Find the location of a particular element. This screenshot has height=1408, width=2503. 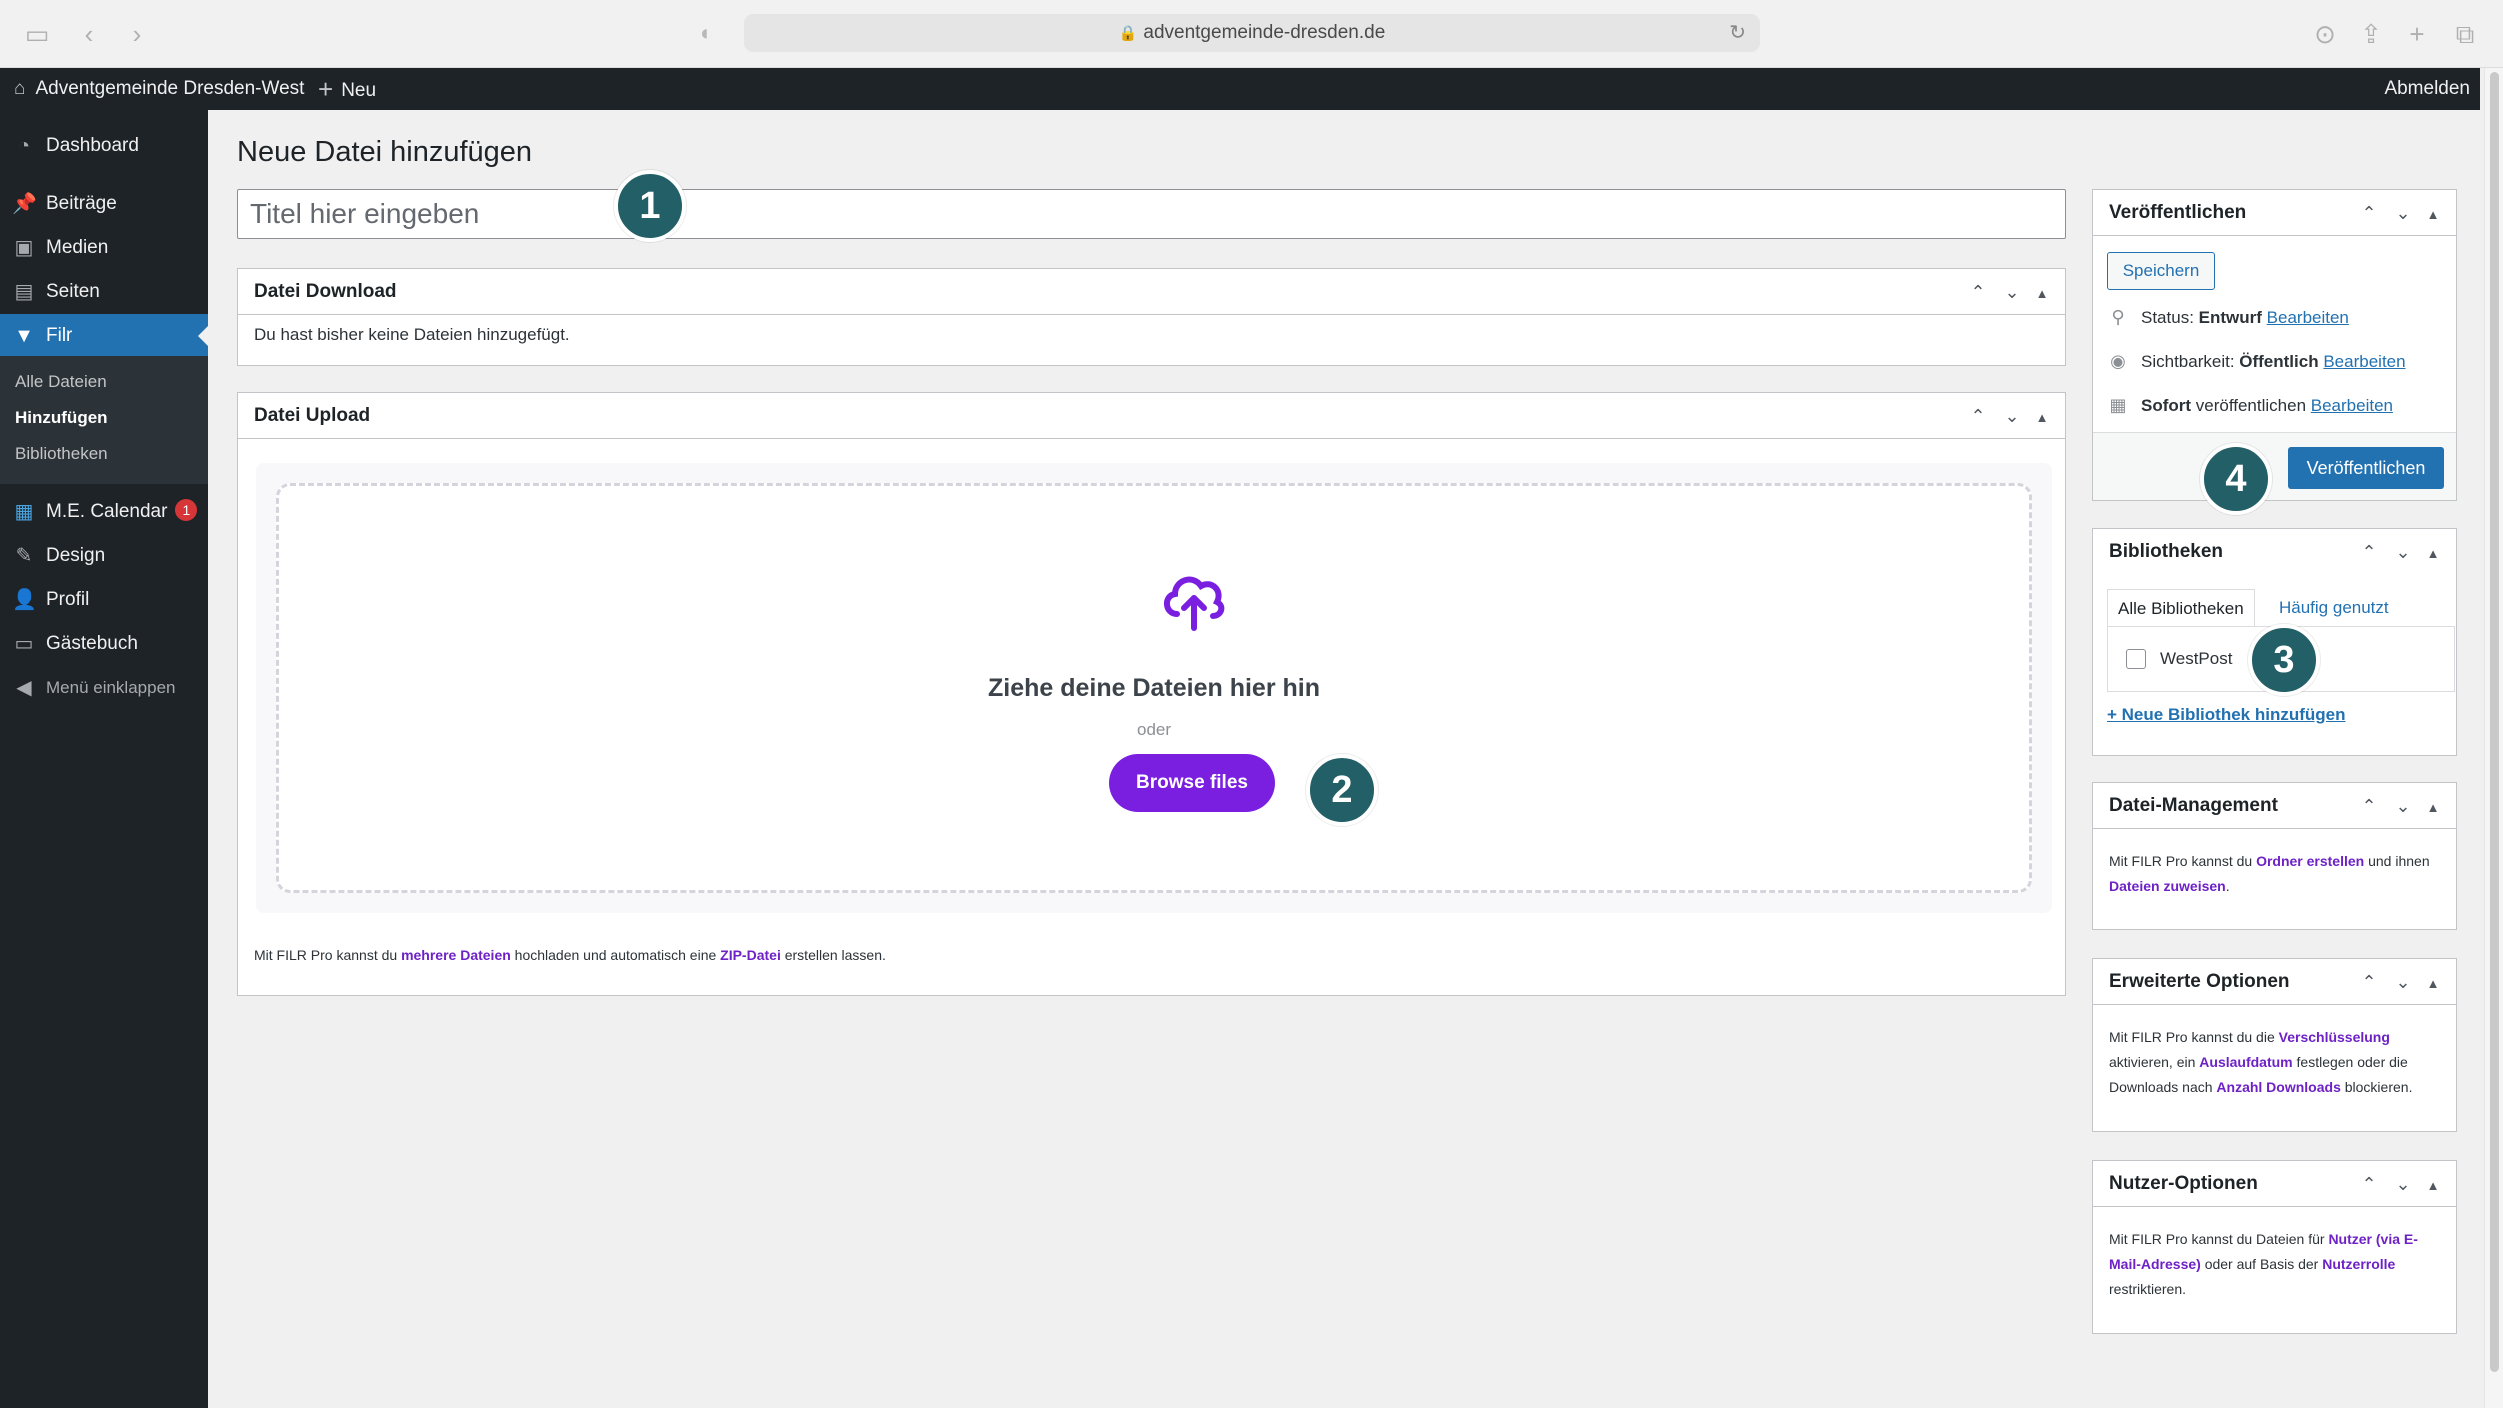

status-label: Status: is located at coordinates (2170, 317).